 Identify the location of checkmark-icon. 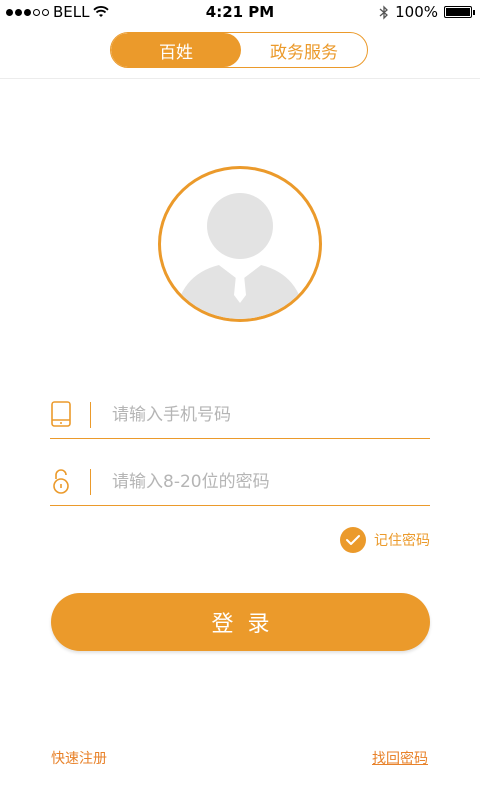
(353, 540).